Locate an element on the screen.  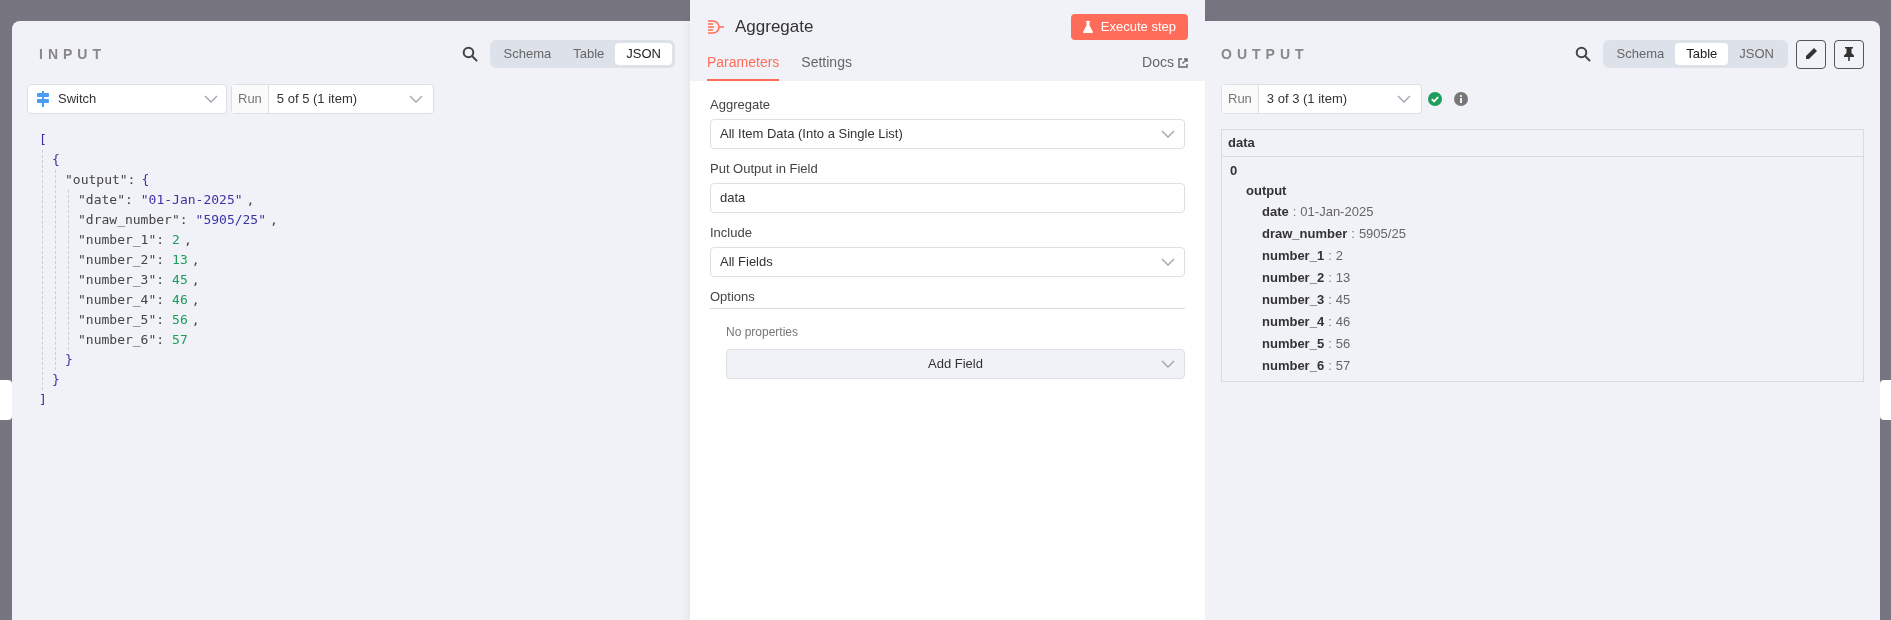
json-key: "number_3": is located at coordinates (121, 280).